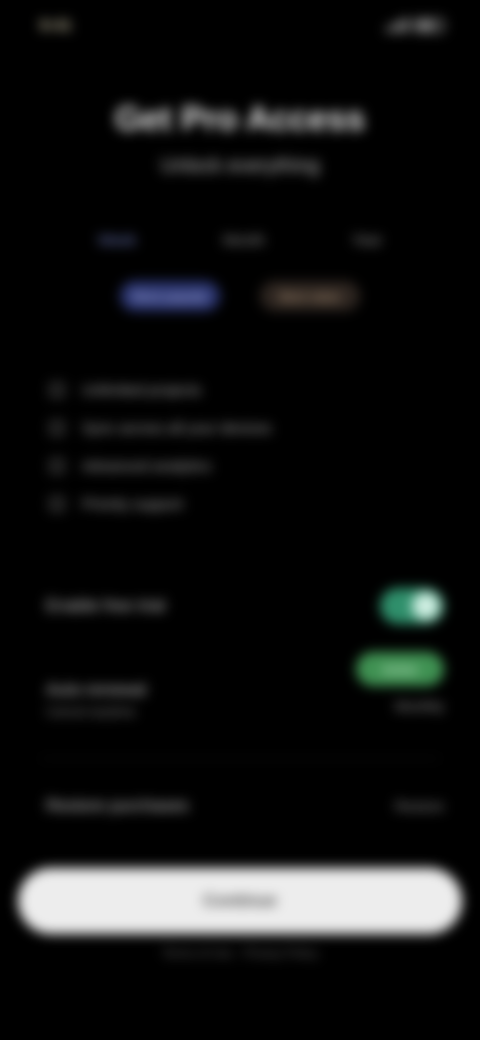  I want to click on status-bar: 9:41, so click(240, 28).